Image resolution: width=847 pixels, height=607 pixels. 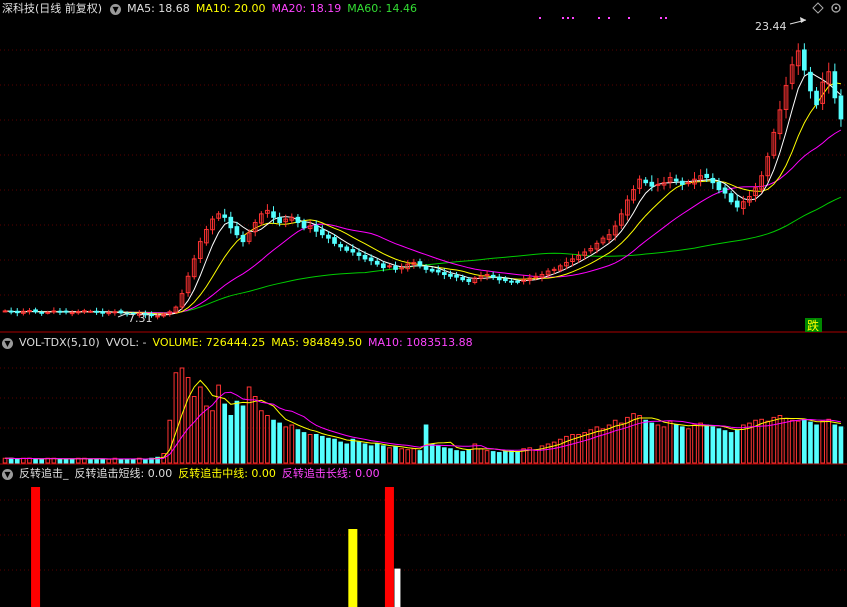 I want to click on signal-bar-mid, so click(x=353, y=568).